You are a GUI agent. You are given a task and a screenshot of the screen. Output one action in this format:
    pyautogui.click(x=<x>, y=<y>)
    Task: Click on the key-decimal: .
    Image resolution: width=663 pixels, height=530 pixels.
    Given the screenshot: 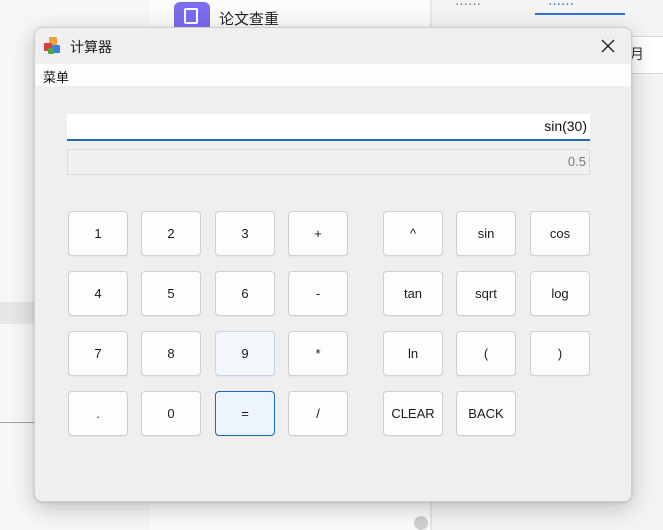 What is the action you would take?
    pyautogui.click(x=98, y=413)
    